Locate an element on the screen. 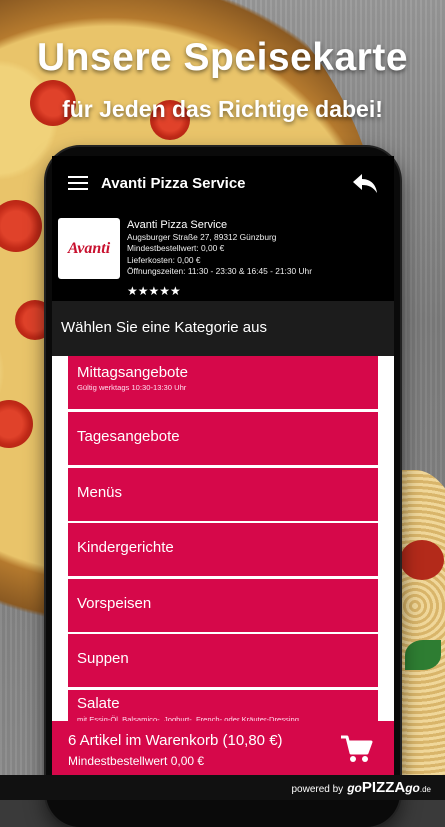  promo-subheadline: für Jeden das Richtige dabei! is located at coordinates (222, 109).